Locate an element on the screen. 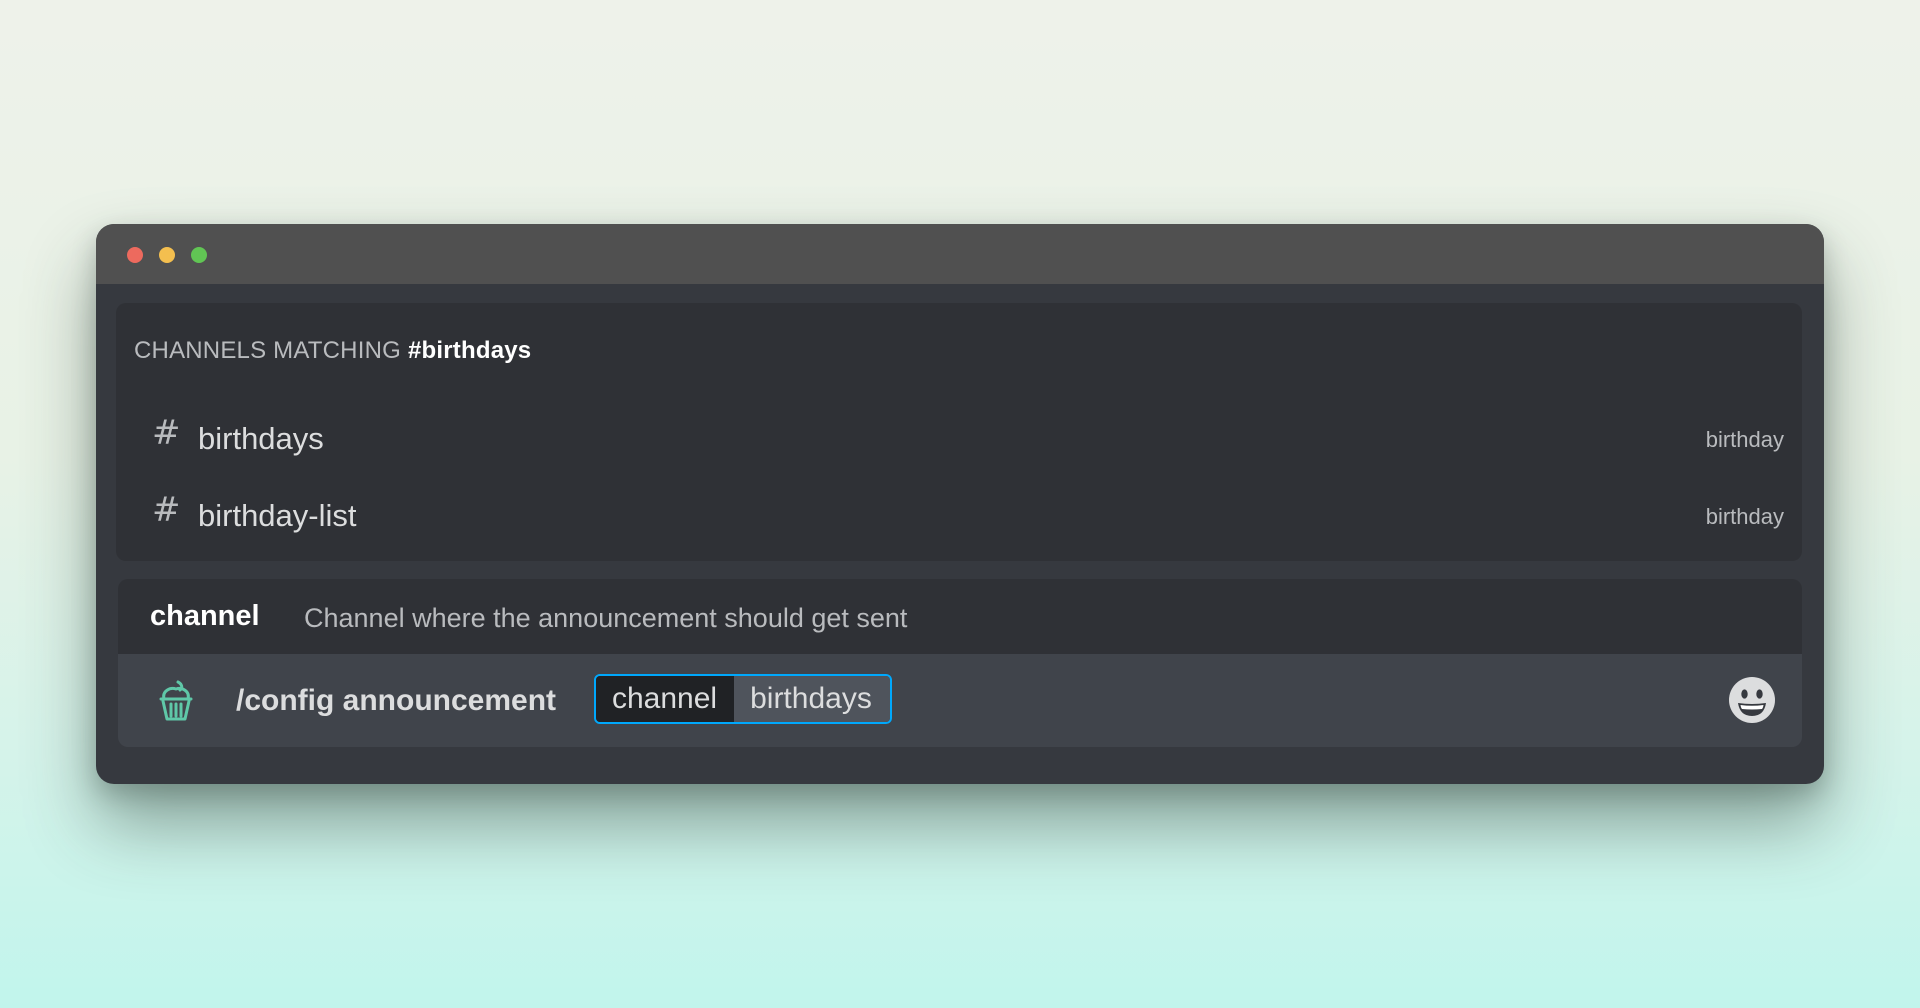 The image size is (1920, 1008). minimize-window-button is located at coordinates (167, 255).